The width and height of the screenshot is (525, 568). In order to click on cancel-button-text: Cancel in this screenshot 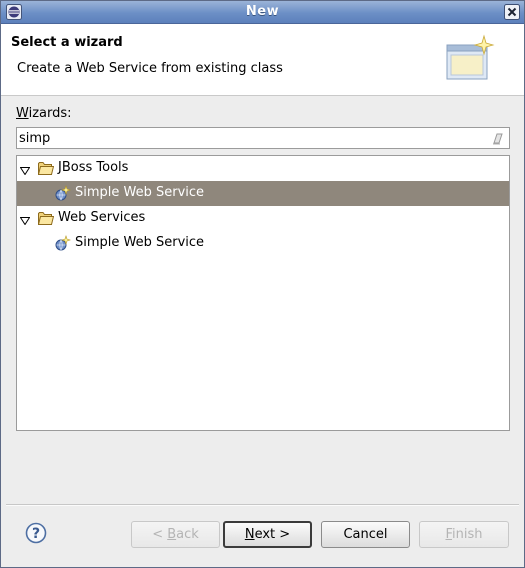, I will do `click(365, 534)`.